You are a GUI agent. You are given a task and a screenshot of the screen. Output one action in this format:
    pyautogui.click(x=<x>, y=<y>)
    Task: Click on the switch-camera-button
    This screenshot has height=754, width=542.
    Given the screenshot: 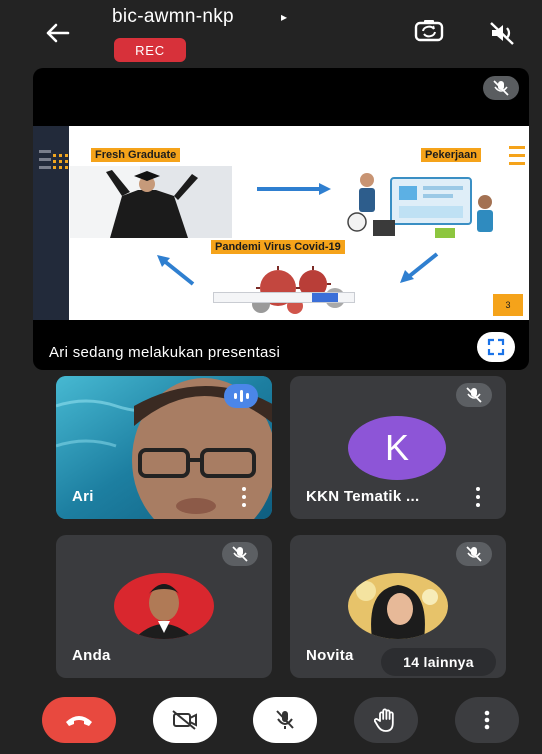 What is the action you would take?
    pyautogui.click(x=429, y=31)
    